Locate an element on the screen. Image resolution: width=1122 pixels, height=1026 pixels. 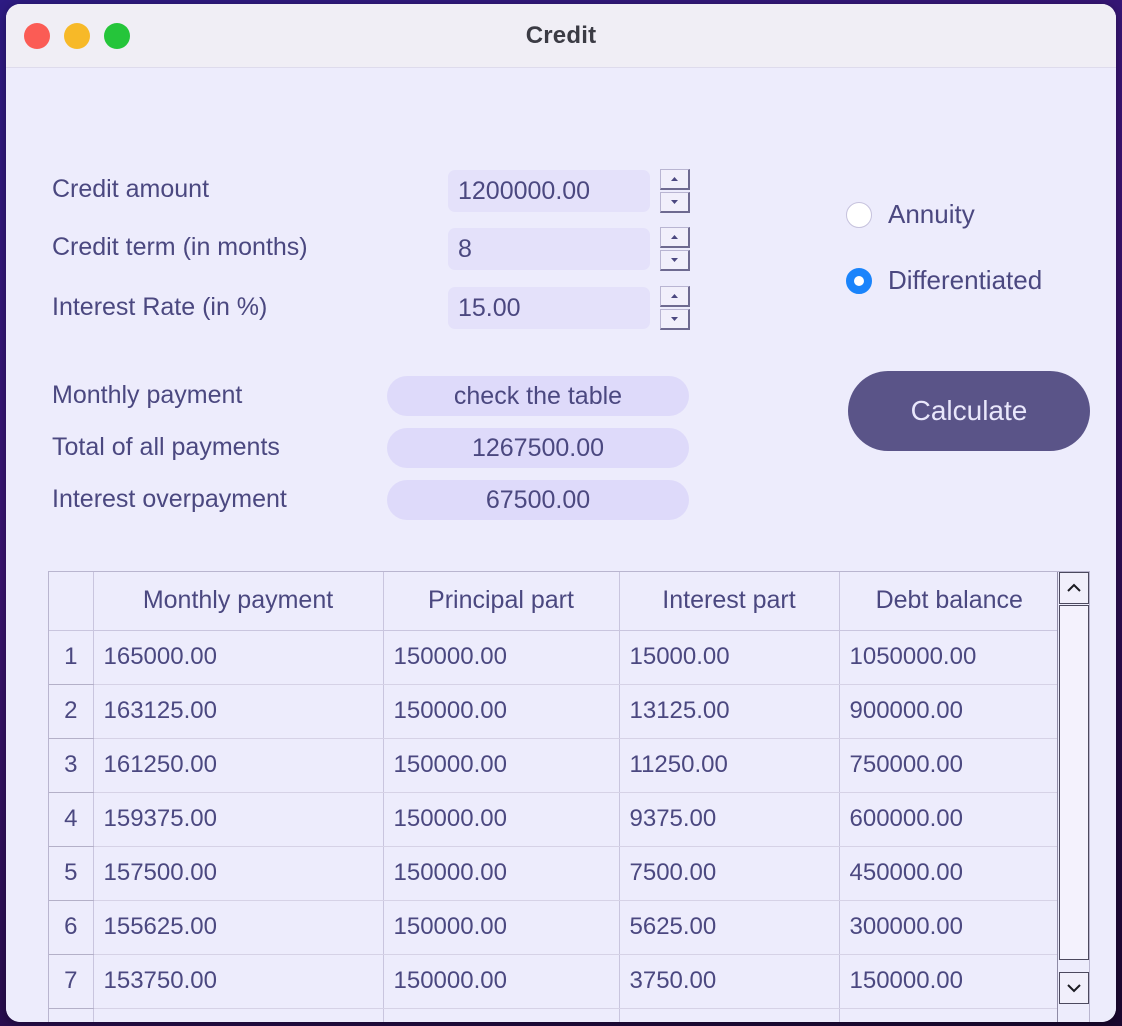
cell-monthly-payment: 165000.00 is located at coordinates (238, 657).